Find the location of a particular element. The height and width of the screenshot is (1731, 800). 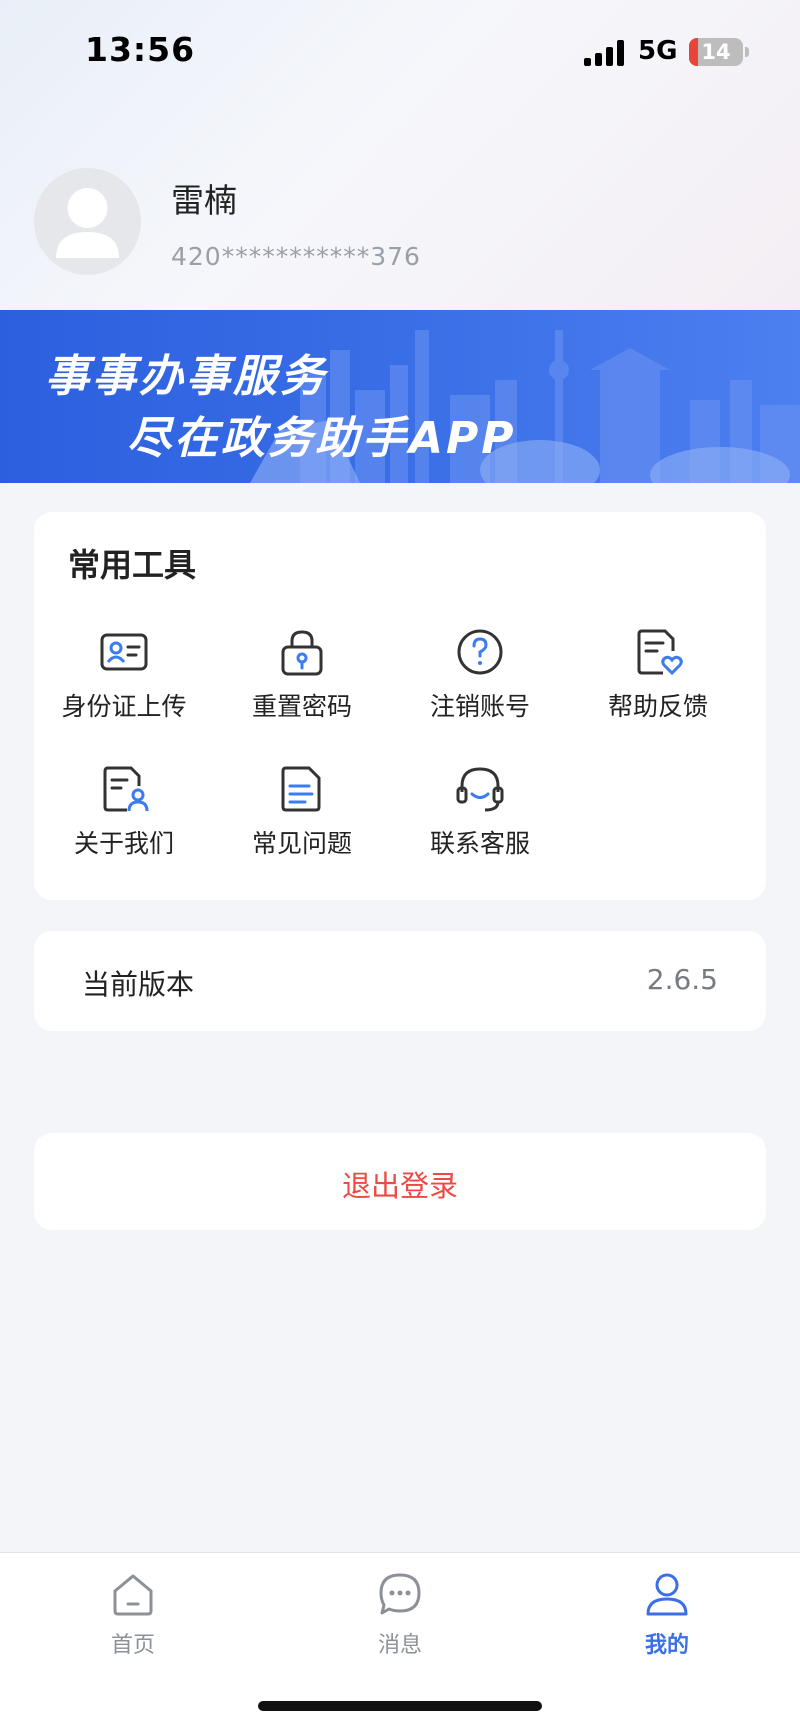

avatar-person-icon is located at coordinates (87, 223).